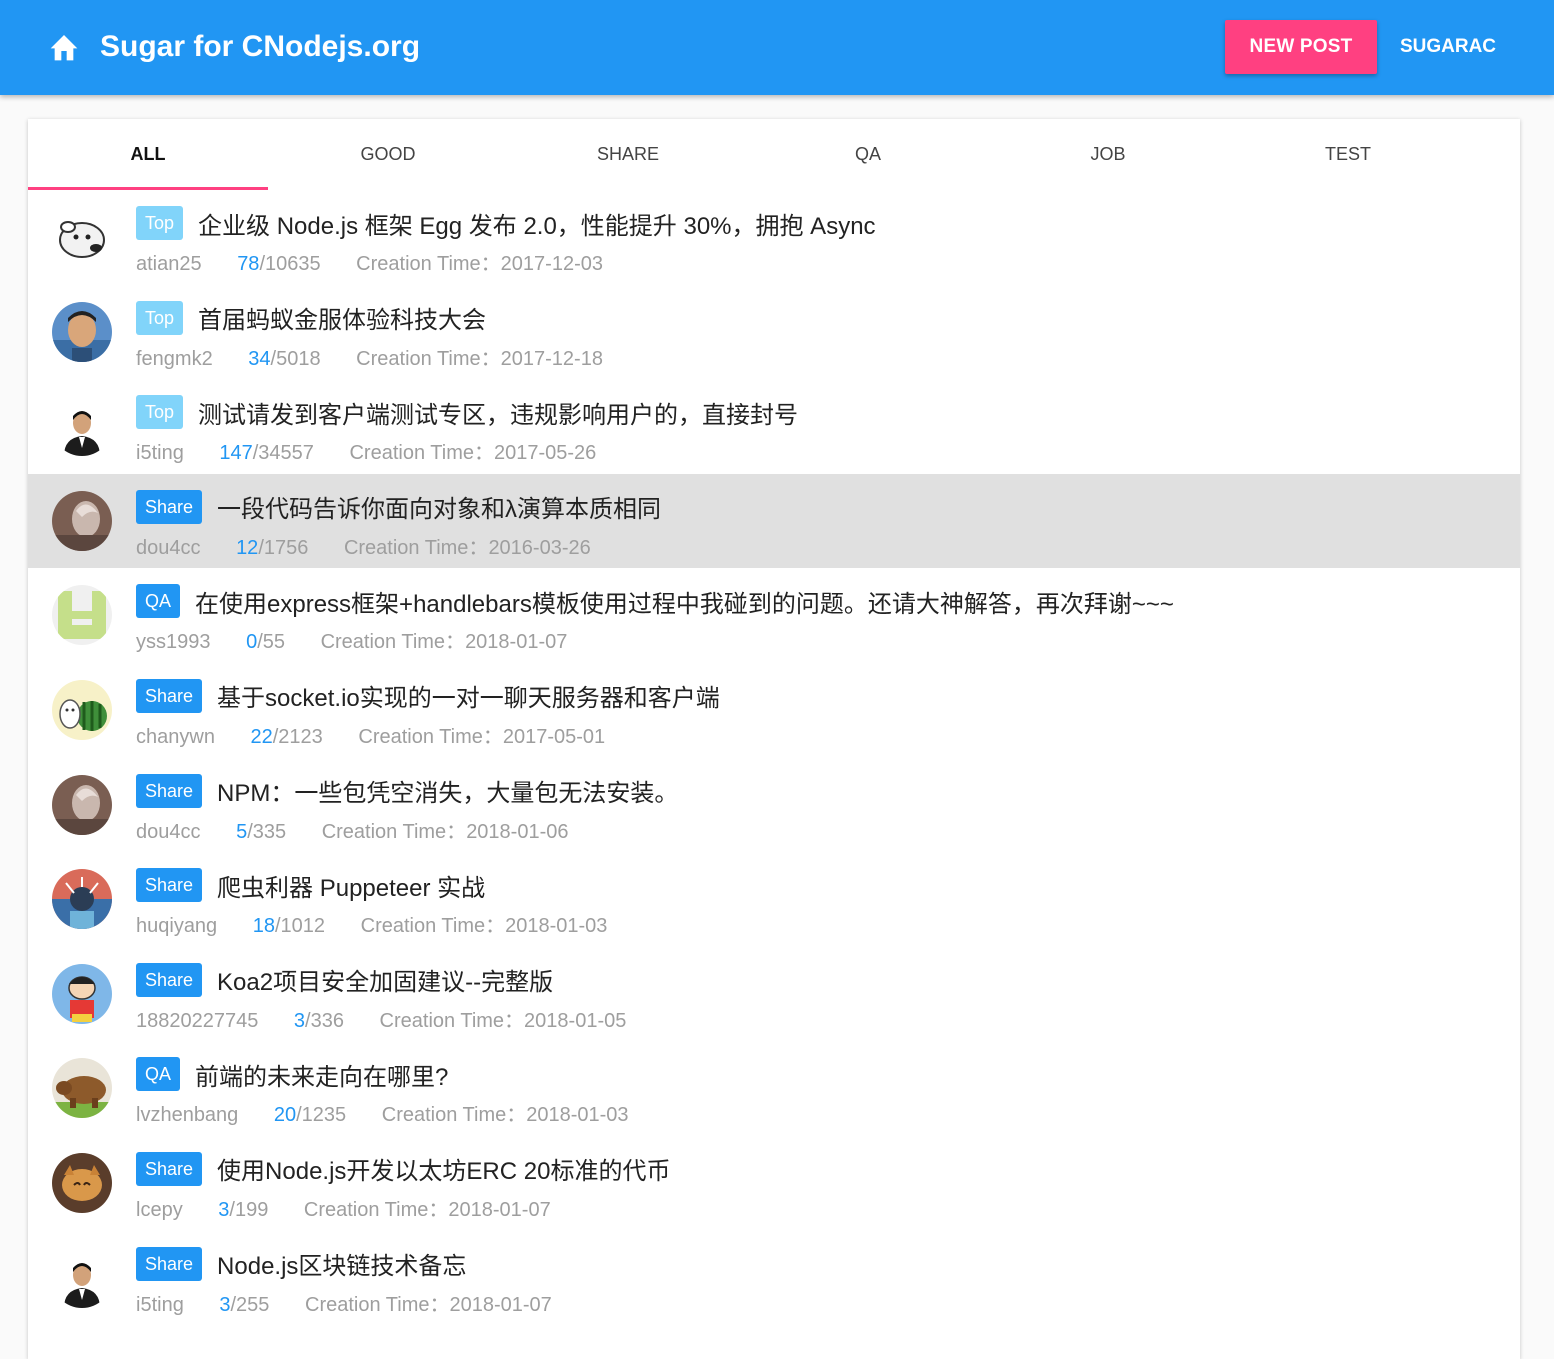 The height and width of the screenshot is (1359, 1554). What do you see at coordinates (159, 1209) in the screenshot?
I see `topic-author: lcepy` at bounding box center [159, 1209].